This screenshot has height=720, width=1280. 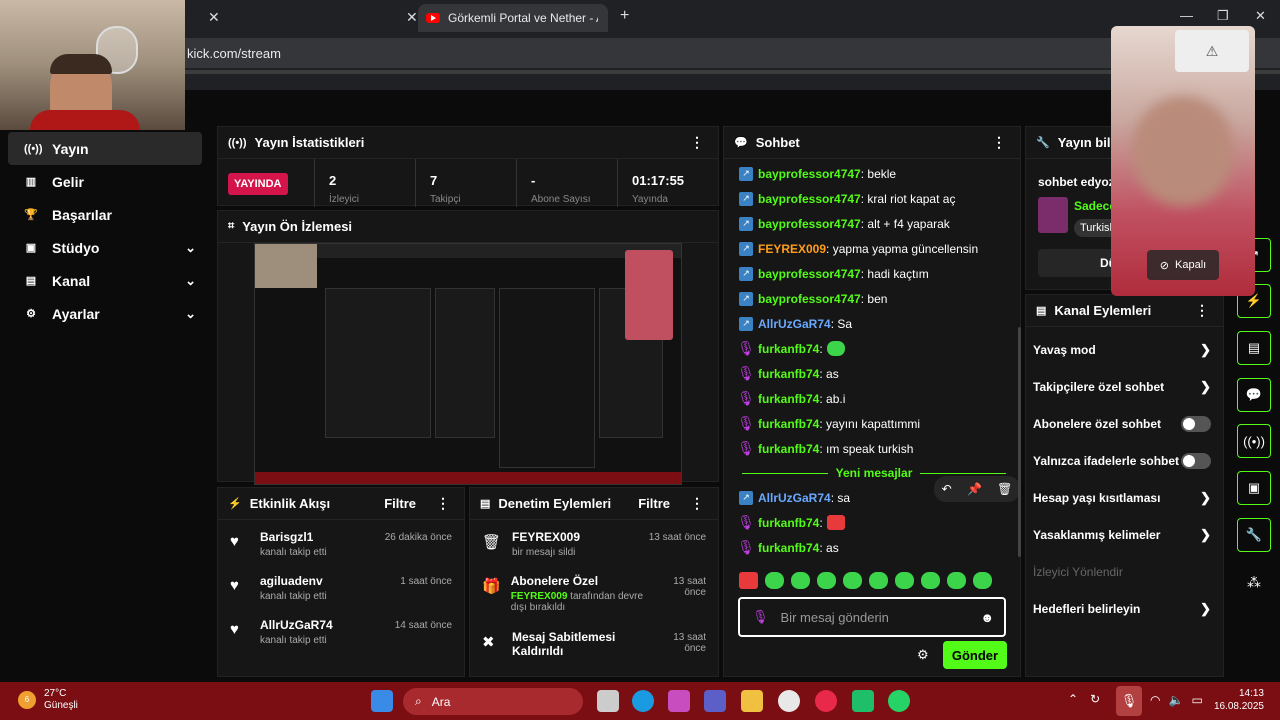 What do you see at coordinates (105, 280) in the screenshot?
I see `sidebar-item-kanal: ▤ Kanal ⌄` at bounding box center [105, 280].